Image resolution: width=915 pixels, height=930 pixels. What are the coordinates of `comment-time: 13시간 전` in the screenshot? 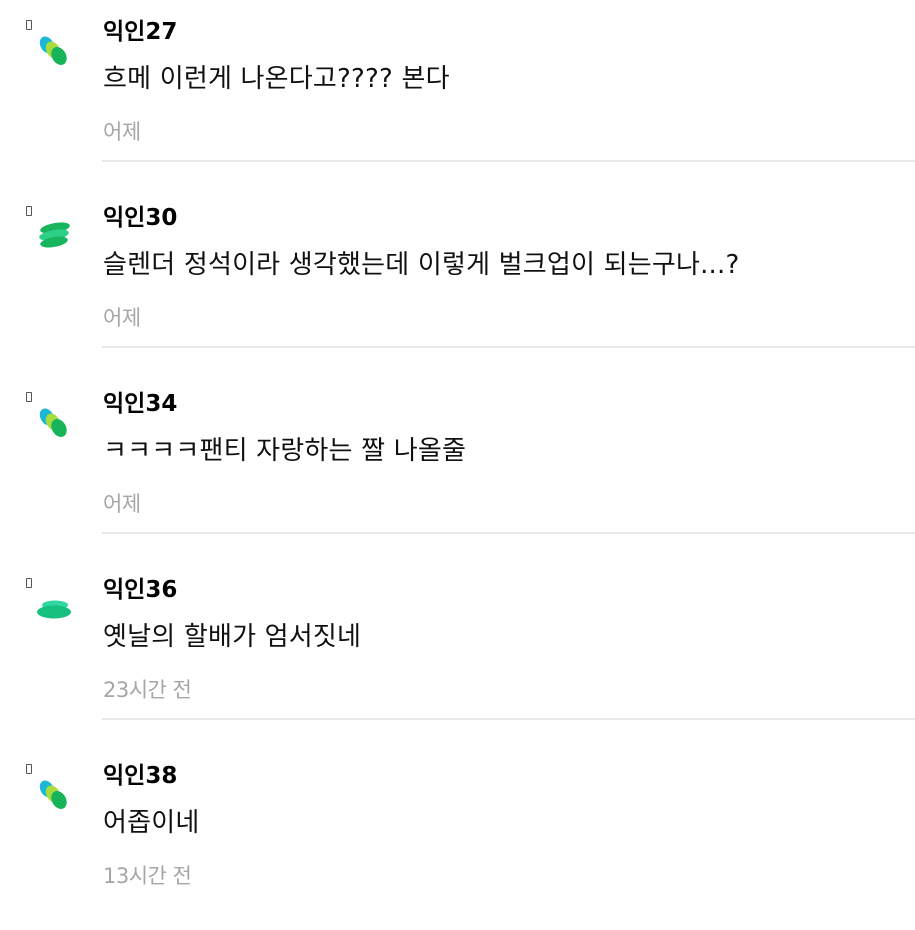 It's located at (147, 876).